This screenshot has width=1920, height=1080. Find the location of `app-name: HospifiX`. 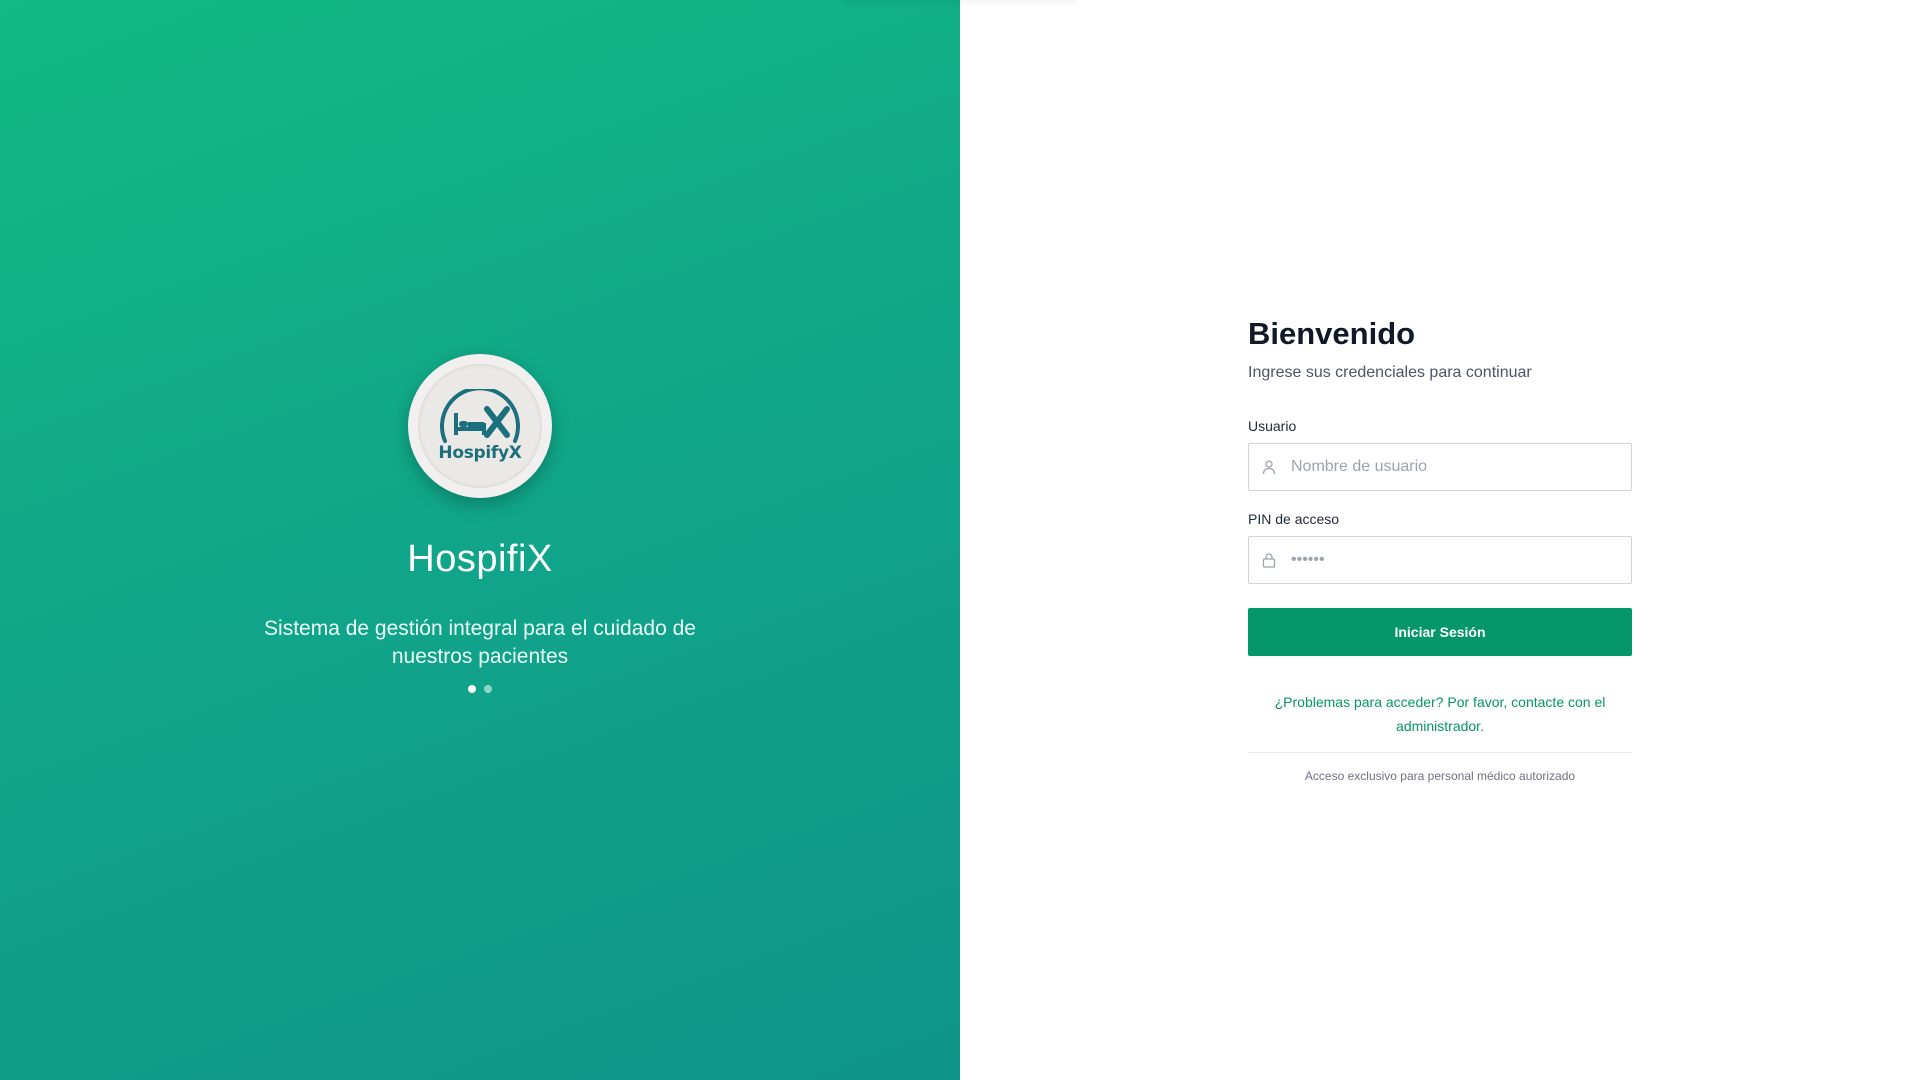

app-name: HospifiX is located at coordinates (480, 558).